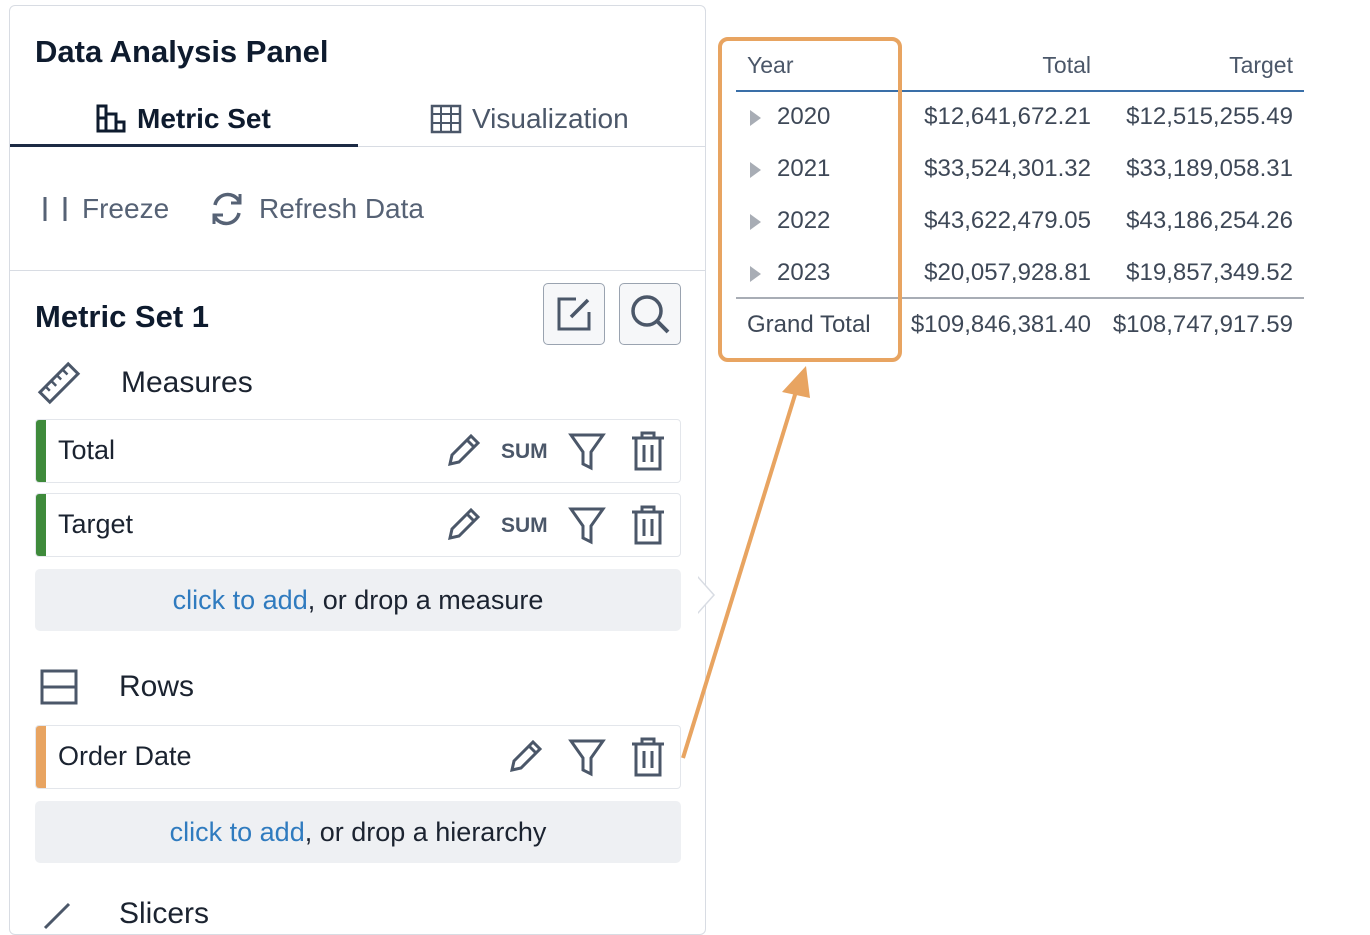 This screenshot has height=935, width=1370. Describe the element at coordinates (745, 562) in the screenshot. I see `annotation-arrow` at that location.